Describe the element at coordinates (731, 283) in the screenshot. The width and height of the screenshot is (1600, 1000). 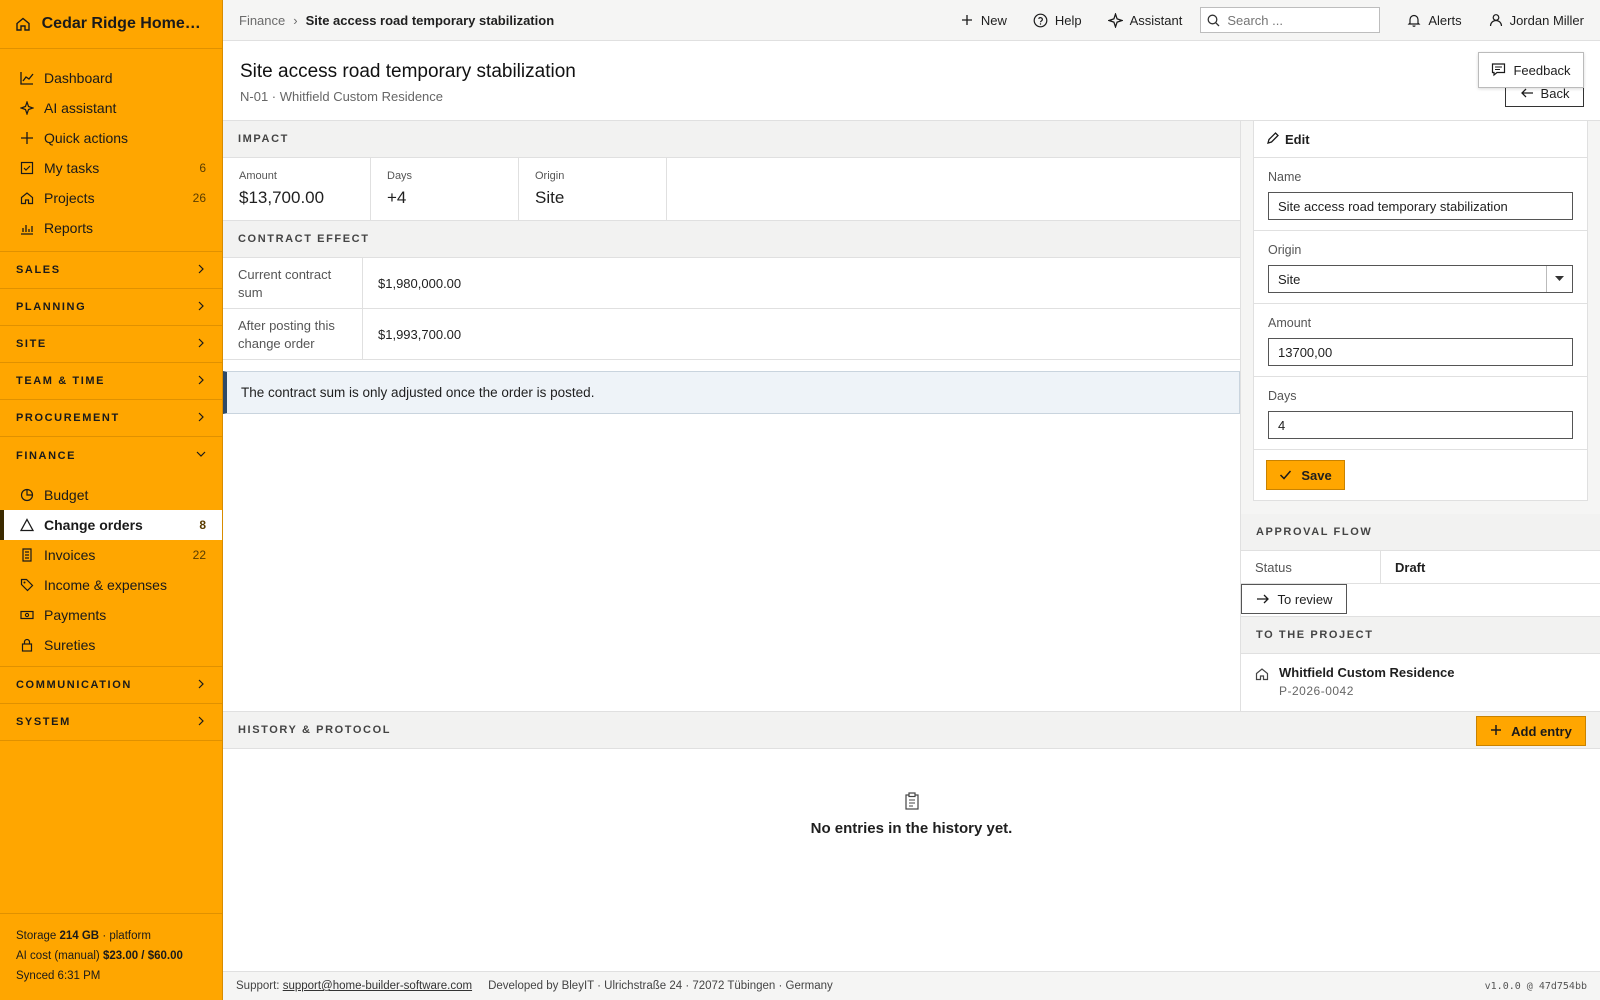
I see `current-contract-row: Current contract sum $1,980,000.00` at that location.